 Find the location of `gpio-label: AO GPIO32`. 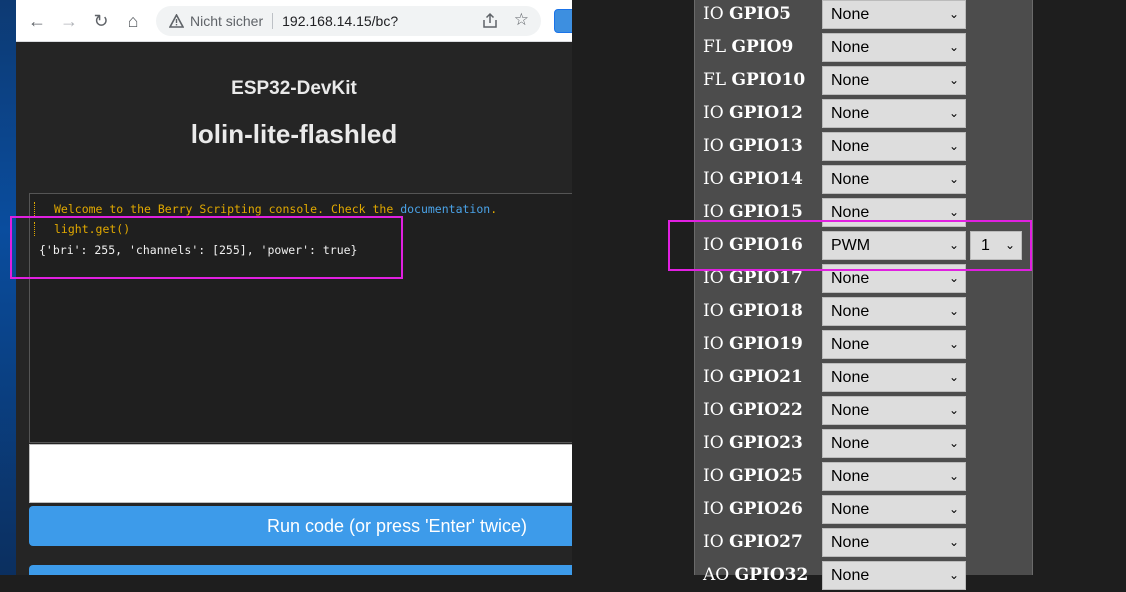

gpio-label: AO GPIO32 is located at coordinates (755, 575).